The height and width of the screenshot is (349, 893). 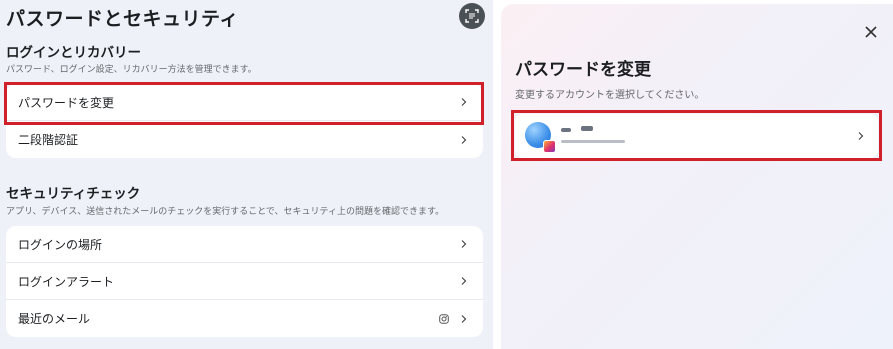 I want to click on close-icon, so click(x=871, y=32).